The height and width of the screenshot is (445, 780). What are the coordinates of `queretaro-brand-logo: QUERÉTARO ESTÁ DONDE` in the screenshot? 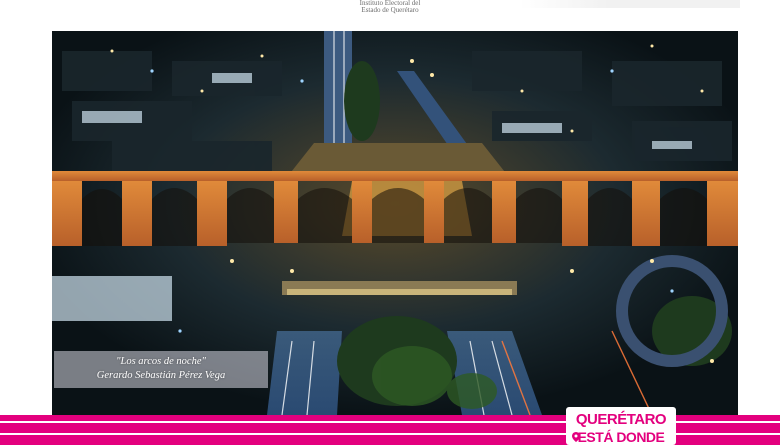 It's located at (621, 426).